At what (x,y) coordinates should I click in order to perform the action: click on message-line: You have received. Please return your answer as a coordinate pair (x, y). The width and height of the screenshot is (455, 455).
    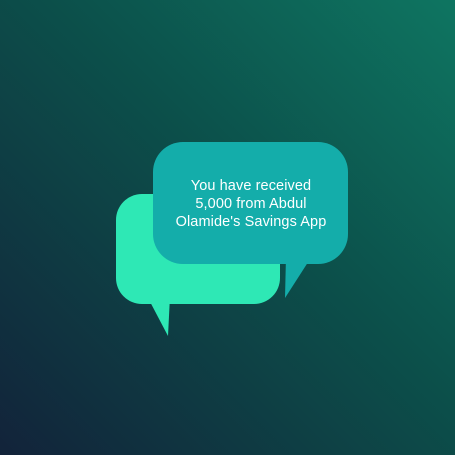
    Looking at the image, I should click on (251, 186).